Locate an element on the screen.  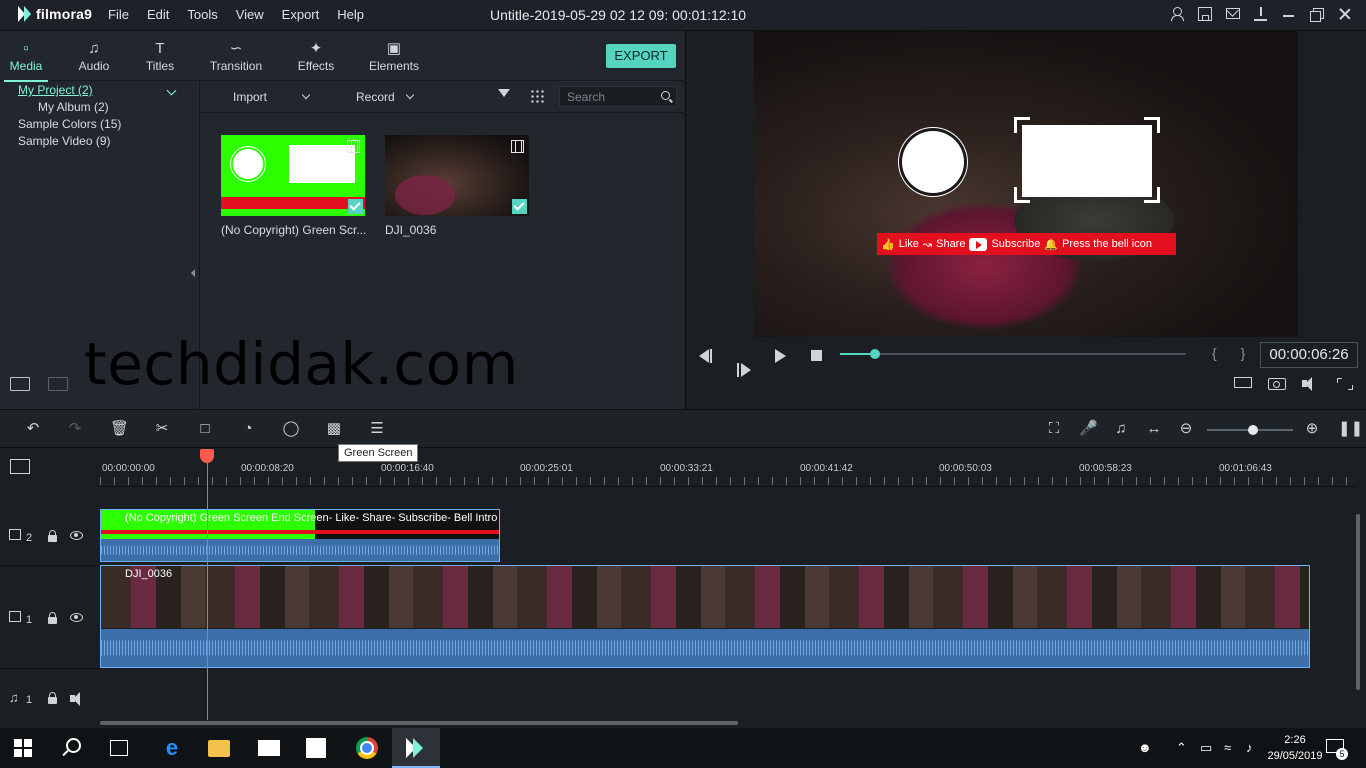
restore-icon is located at coordinates (1317, 14).